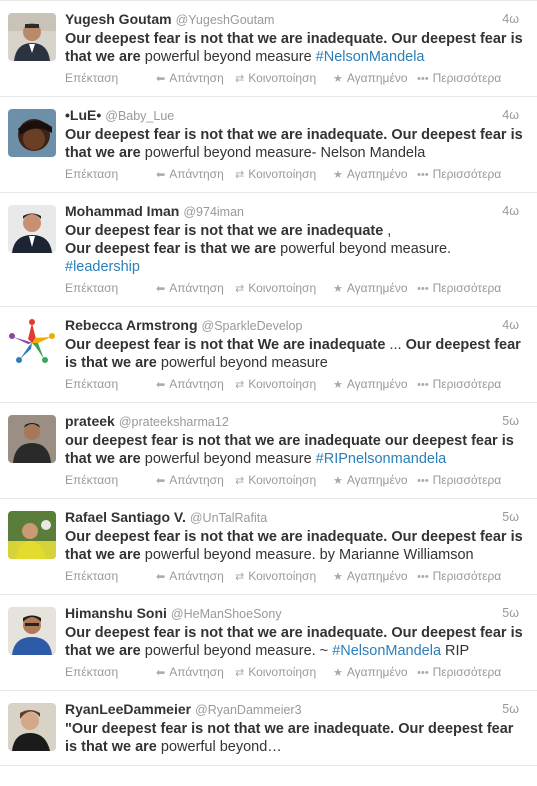 The width and height of the screenshot is (537, 786). What do you see at coordinates (228, 518) in the screenshot?
I see `author-handle: @UnTalRafita` at bounding box center [228, 518].